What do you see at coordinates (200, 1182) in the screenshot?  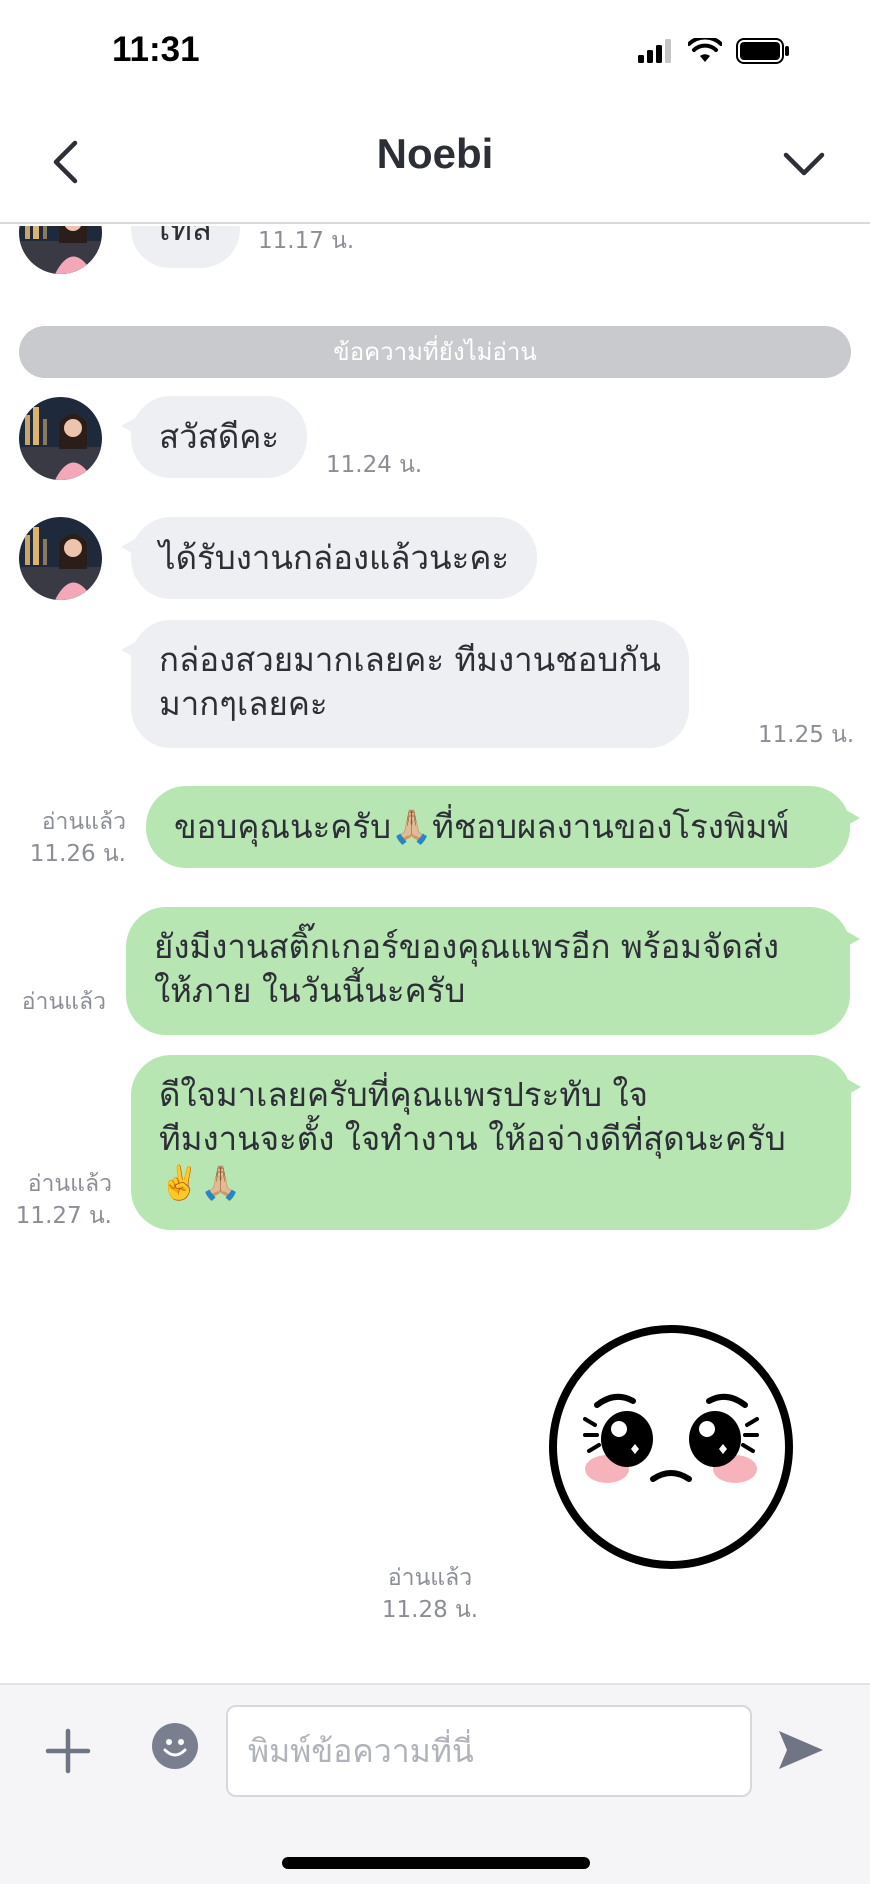 I see `message-text-line: ✌️🙏🏼` at bounding box center [200, 1182].